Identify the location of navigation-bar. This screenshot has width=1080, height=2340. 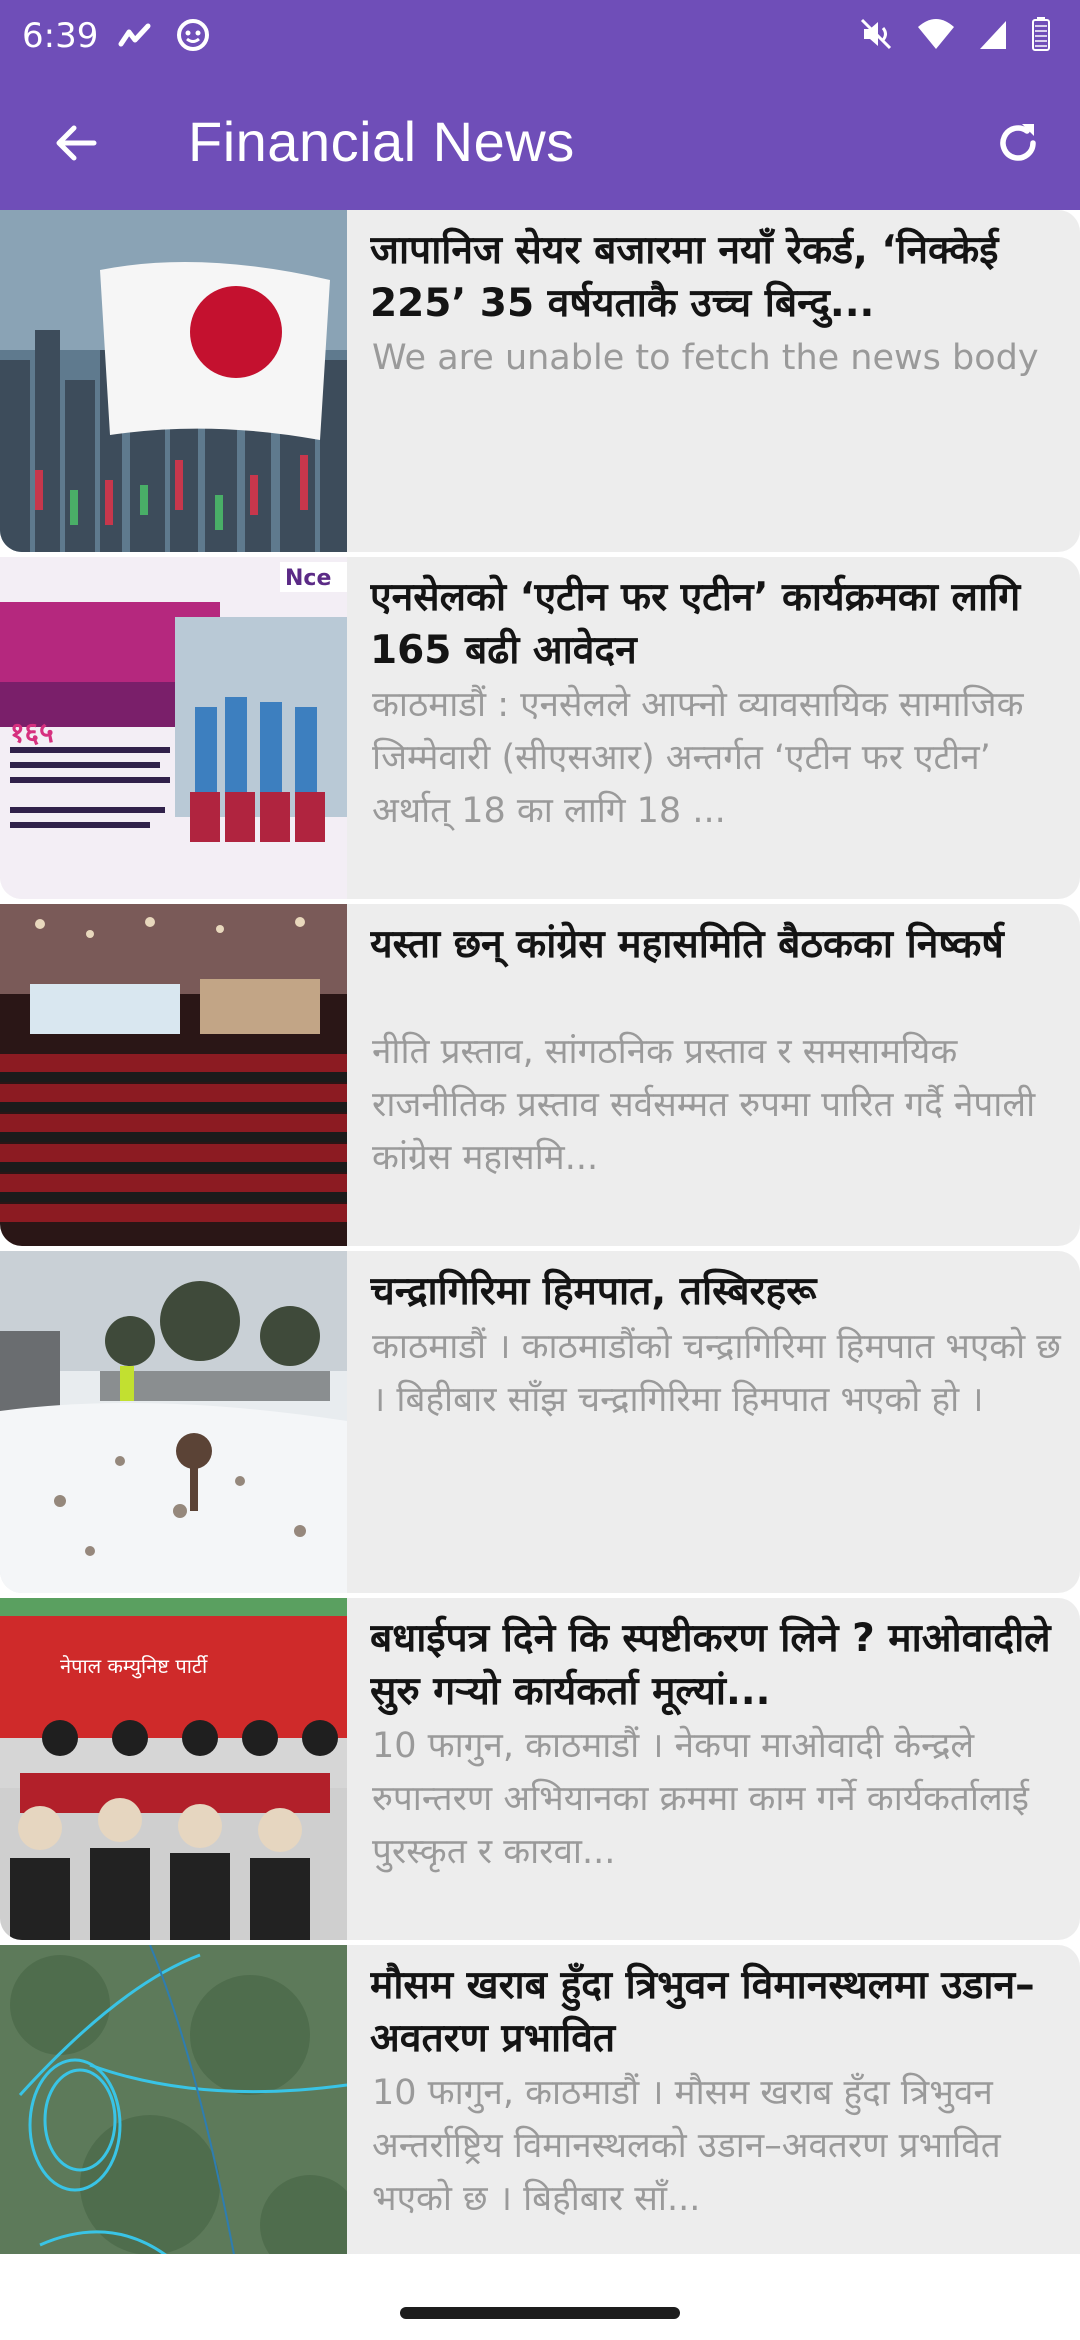
(540, 2307).